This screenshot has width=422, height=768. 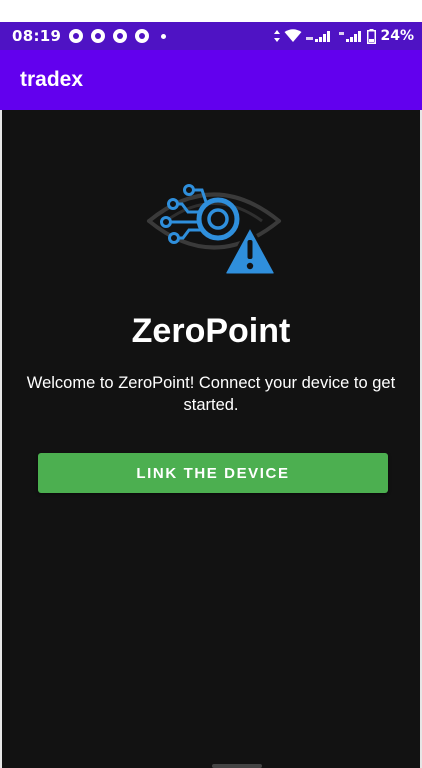 I want to click on eye-circuit-warning-icon, so click(x=214, y=230).